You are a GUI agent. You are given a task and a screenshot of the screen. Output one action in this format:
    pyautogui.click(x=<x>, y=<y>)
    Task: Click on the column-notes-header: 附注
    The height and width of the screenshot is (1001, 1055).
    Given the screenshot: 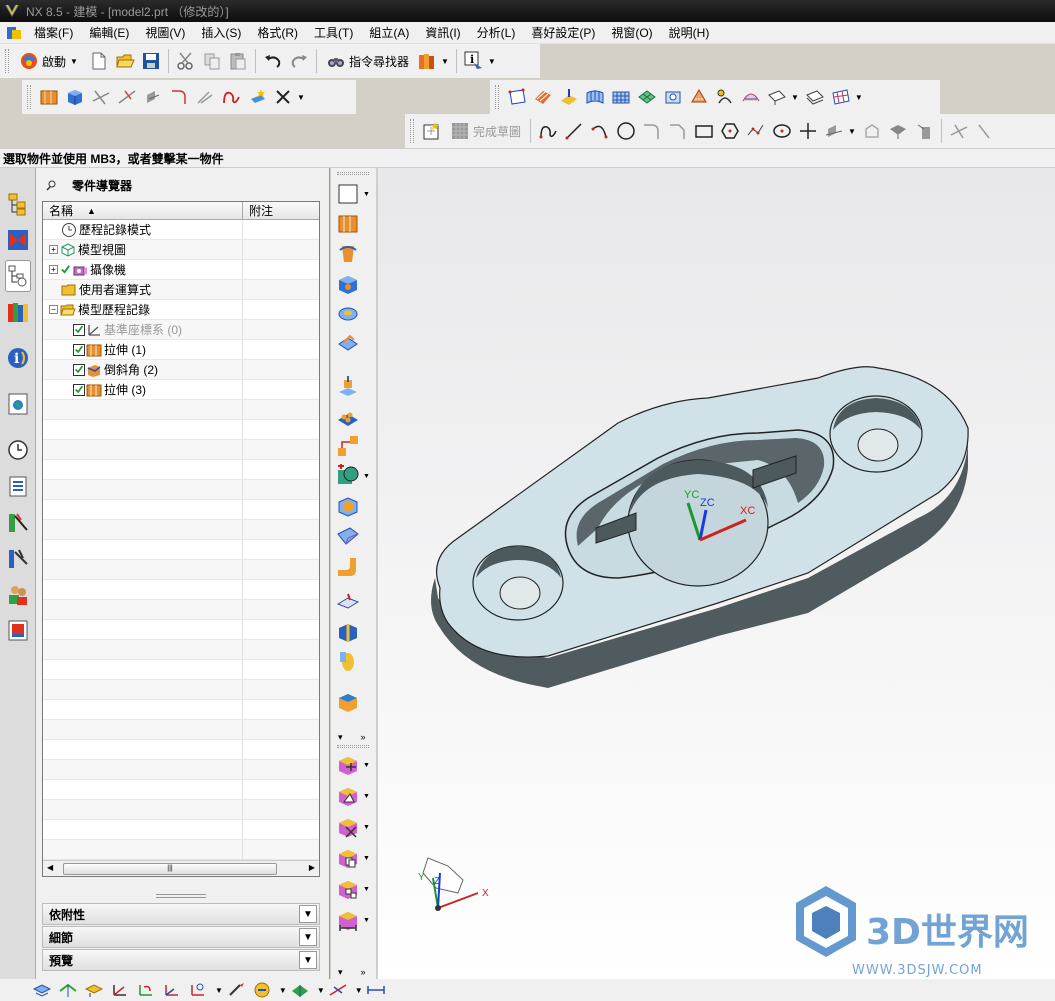 What is the action you would take?
    pyautogui.click(x=281, y=210)
    